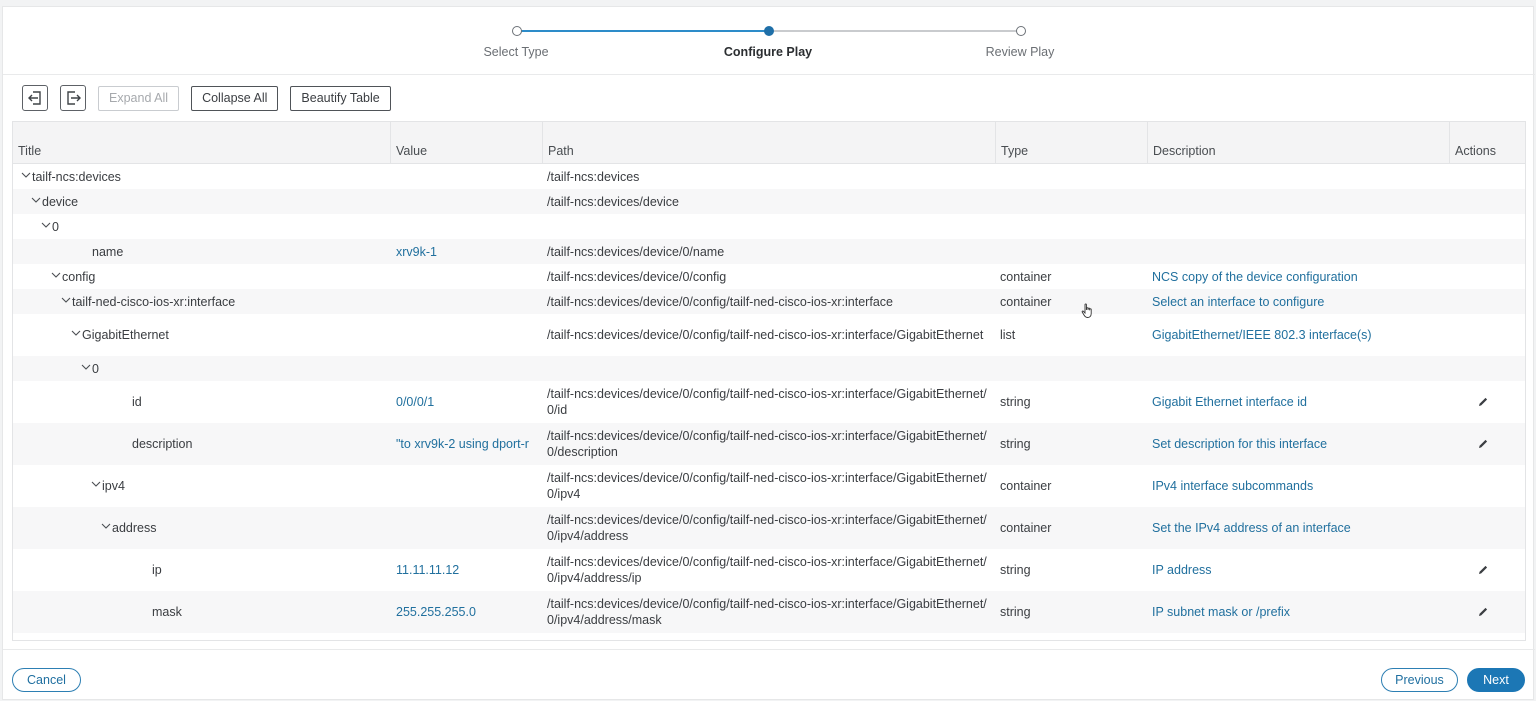 The height and width of the screenshot is (701, 1536). What do you see at coordinates (1297, 368) in the screenshot?
I see `cell-description` at bounding box center [1297, 368].